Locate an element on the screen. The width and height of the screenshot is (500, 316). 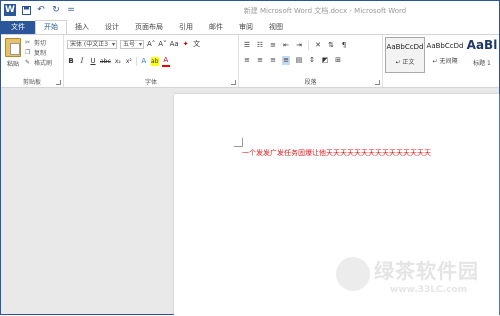
font-size-select: 五号 is located at coordinates (132, 44).